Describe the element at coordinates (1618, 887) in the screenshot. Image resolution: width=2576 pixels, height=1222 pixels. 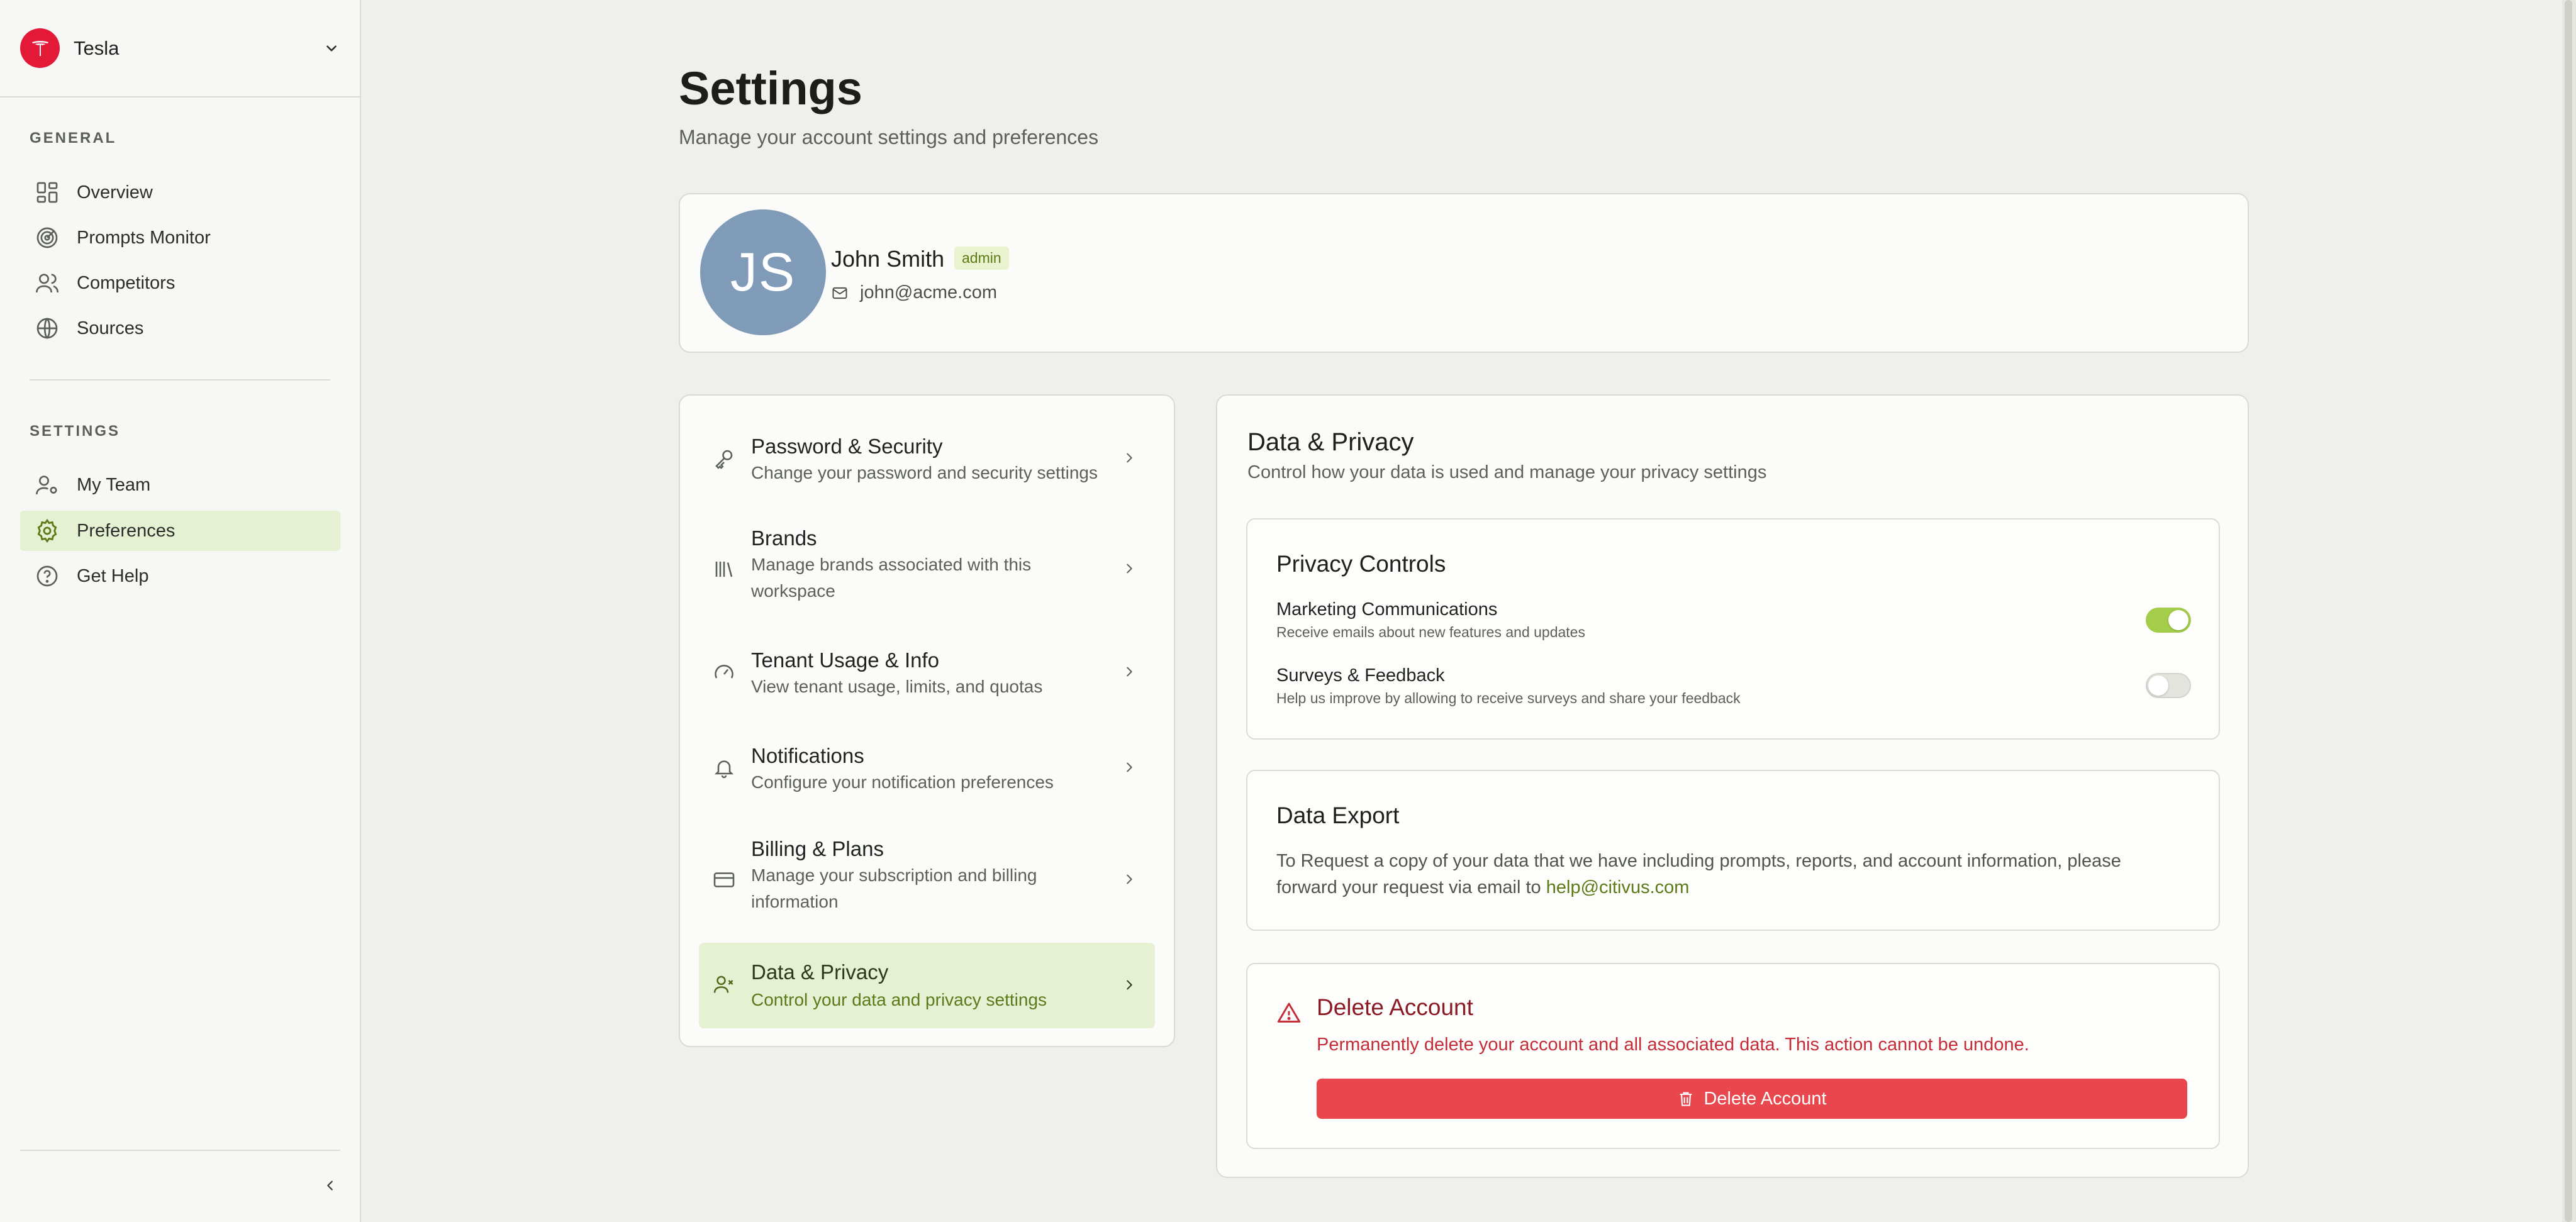
I see `help-email-link: help@citivus.com` at that location.